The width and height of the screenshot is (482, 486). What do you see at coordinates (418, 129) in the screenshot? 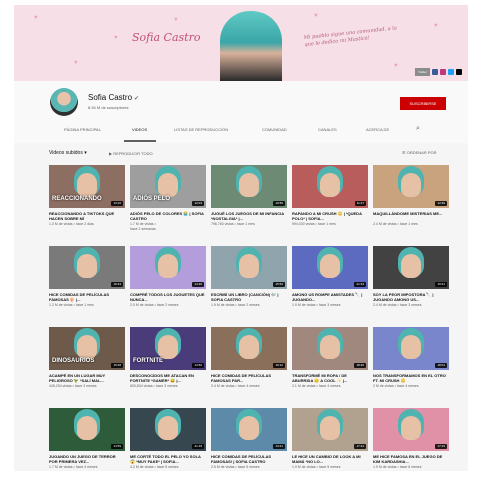
I see `search-icon: ⌕` at bounding box center [418, 129].